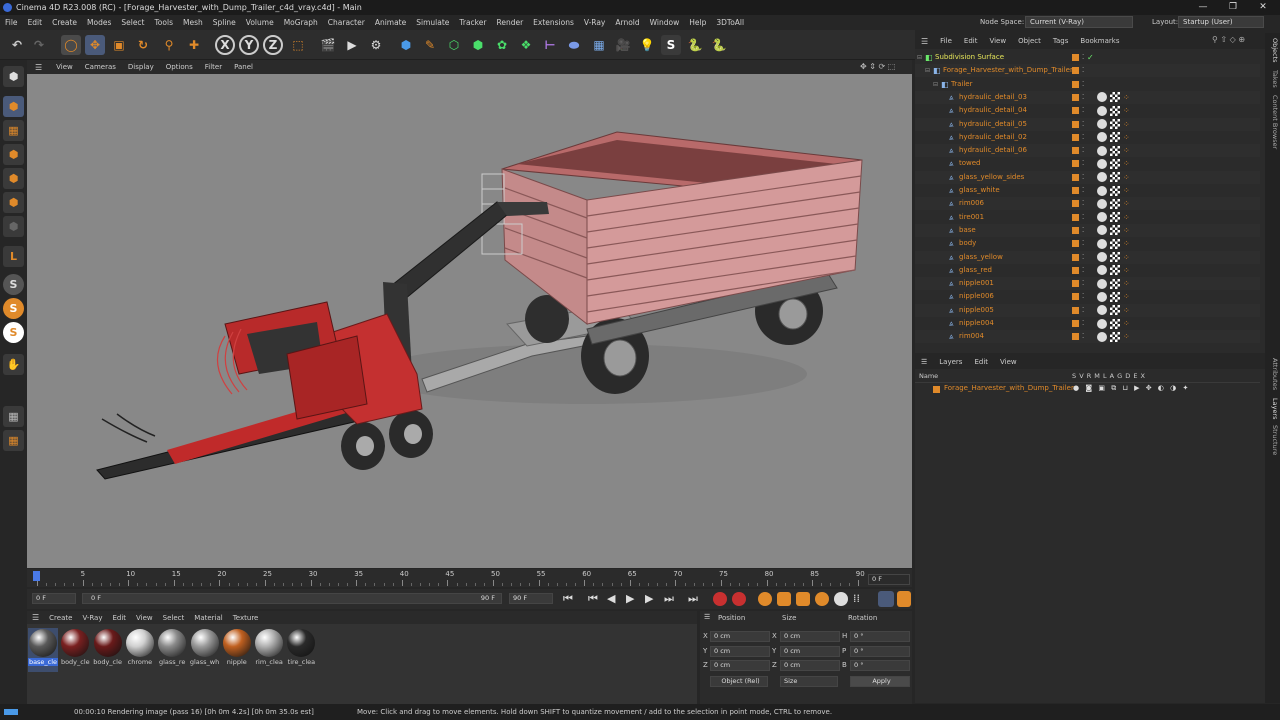 The width and height of the screenshot is (1280, 720). What do you see at coordinates (38, 67) in the screenshot?
I see `viewport-menu-icon: ☰` at bounding box center [38, 67].